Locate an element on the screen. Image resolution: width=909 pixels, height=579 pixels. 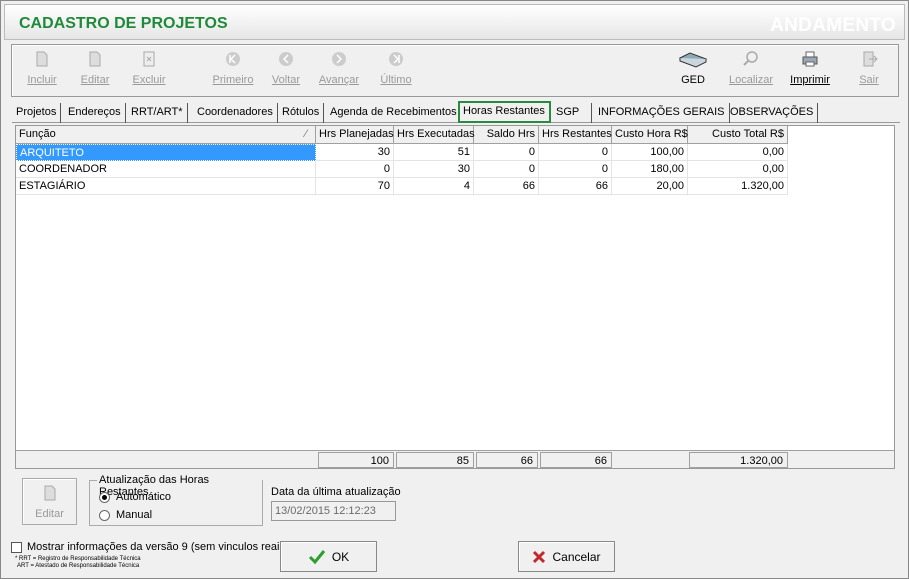
tab-rrt-art: RRT/ART* is located at coordinates (157, 113).